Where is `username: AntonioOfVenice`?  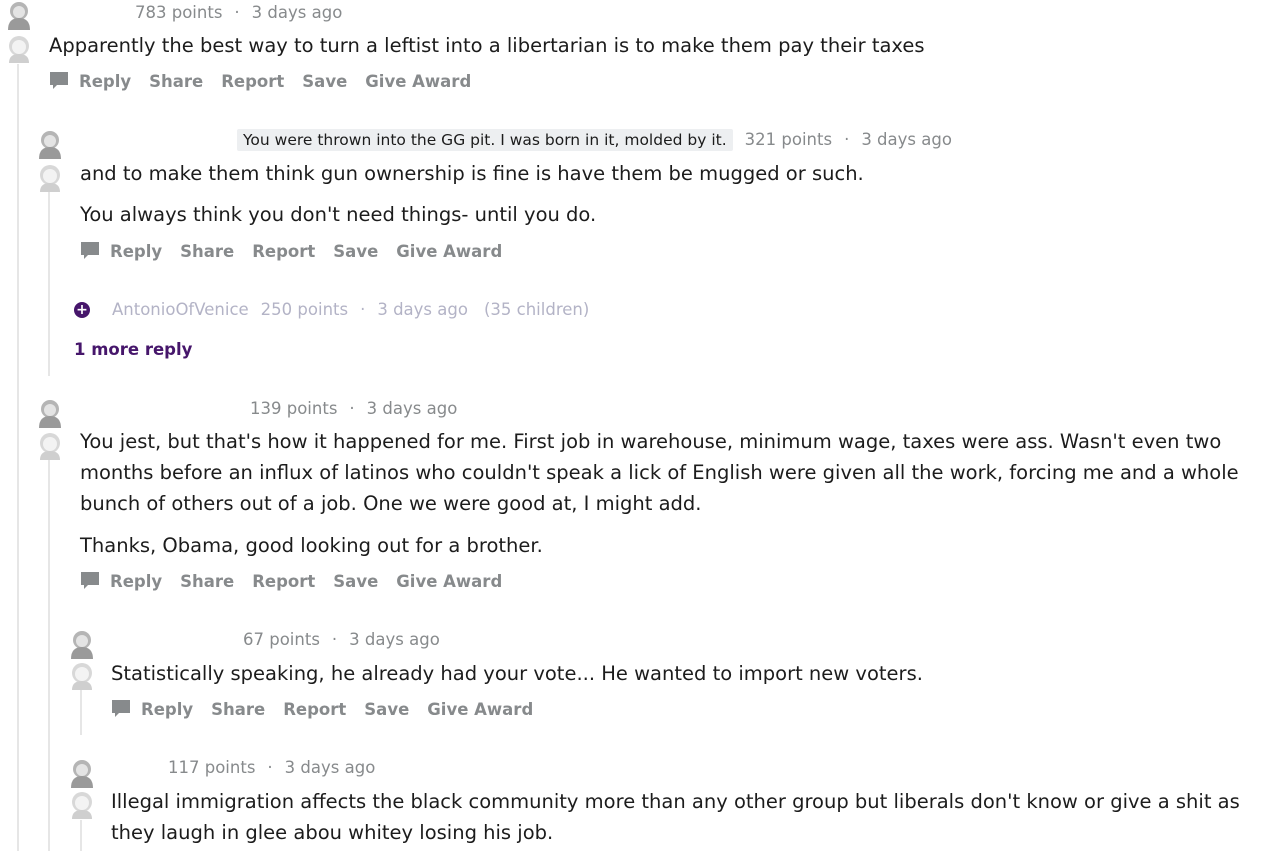 username: AntonioOfVenice is located at coordinates (180, 309).